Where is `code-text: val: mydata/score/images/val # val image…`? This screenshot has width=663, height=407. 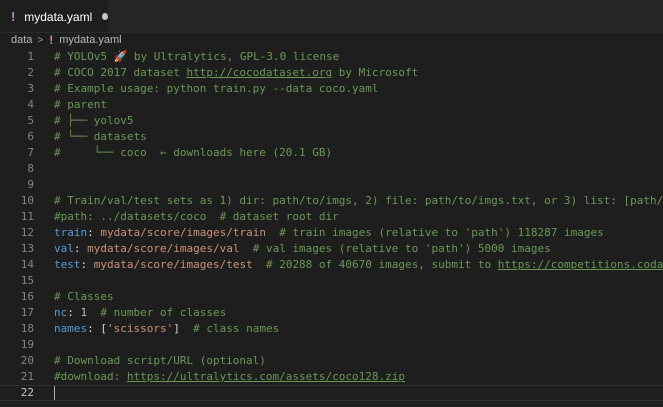
code-text: val: mydata/score/images/val # val image… is located at coordinates (302, 249).